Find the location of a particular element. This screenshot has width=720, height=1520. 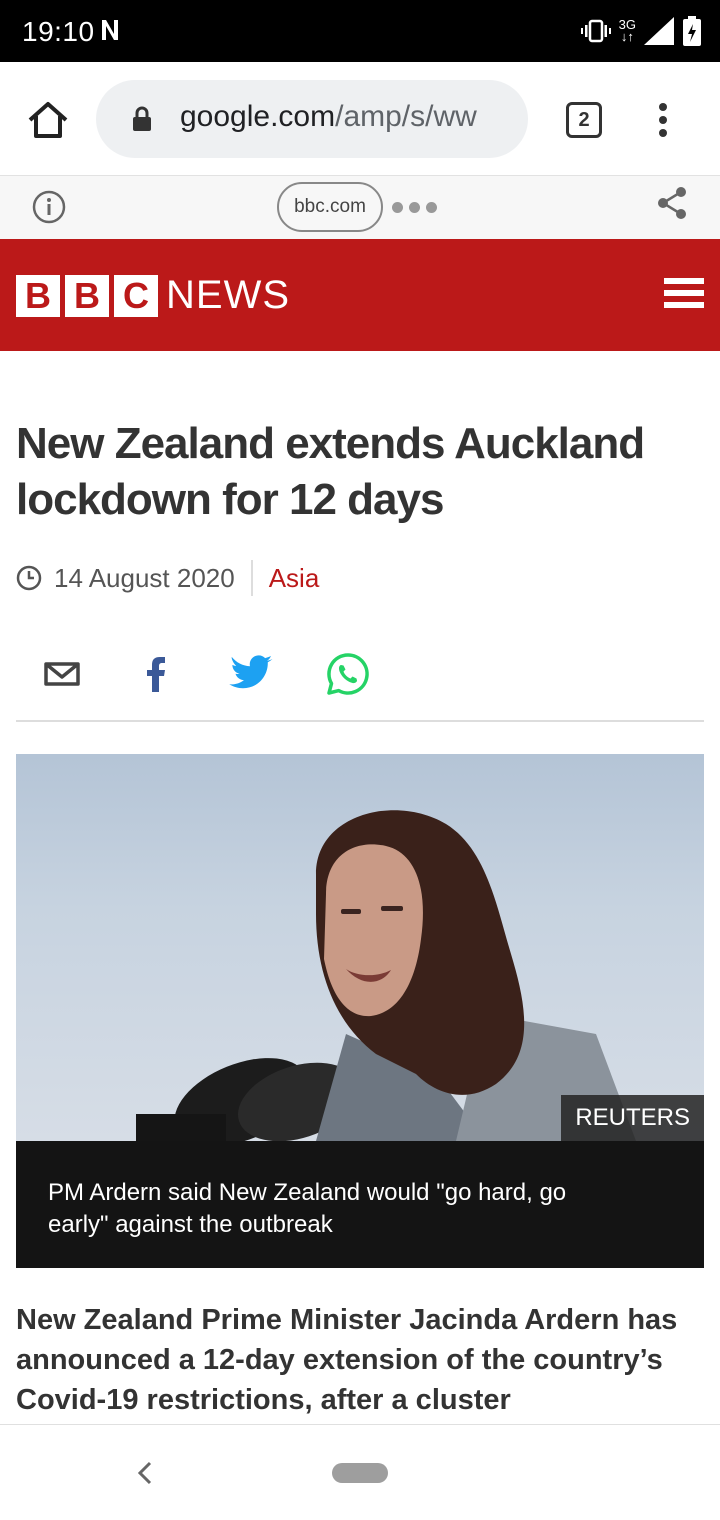

url-host: google.com is located at coordinates (258, 116).